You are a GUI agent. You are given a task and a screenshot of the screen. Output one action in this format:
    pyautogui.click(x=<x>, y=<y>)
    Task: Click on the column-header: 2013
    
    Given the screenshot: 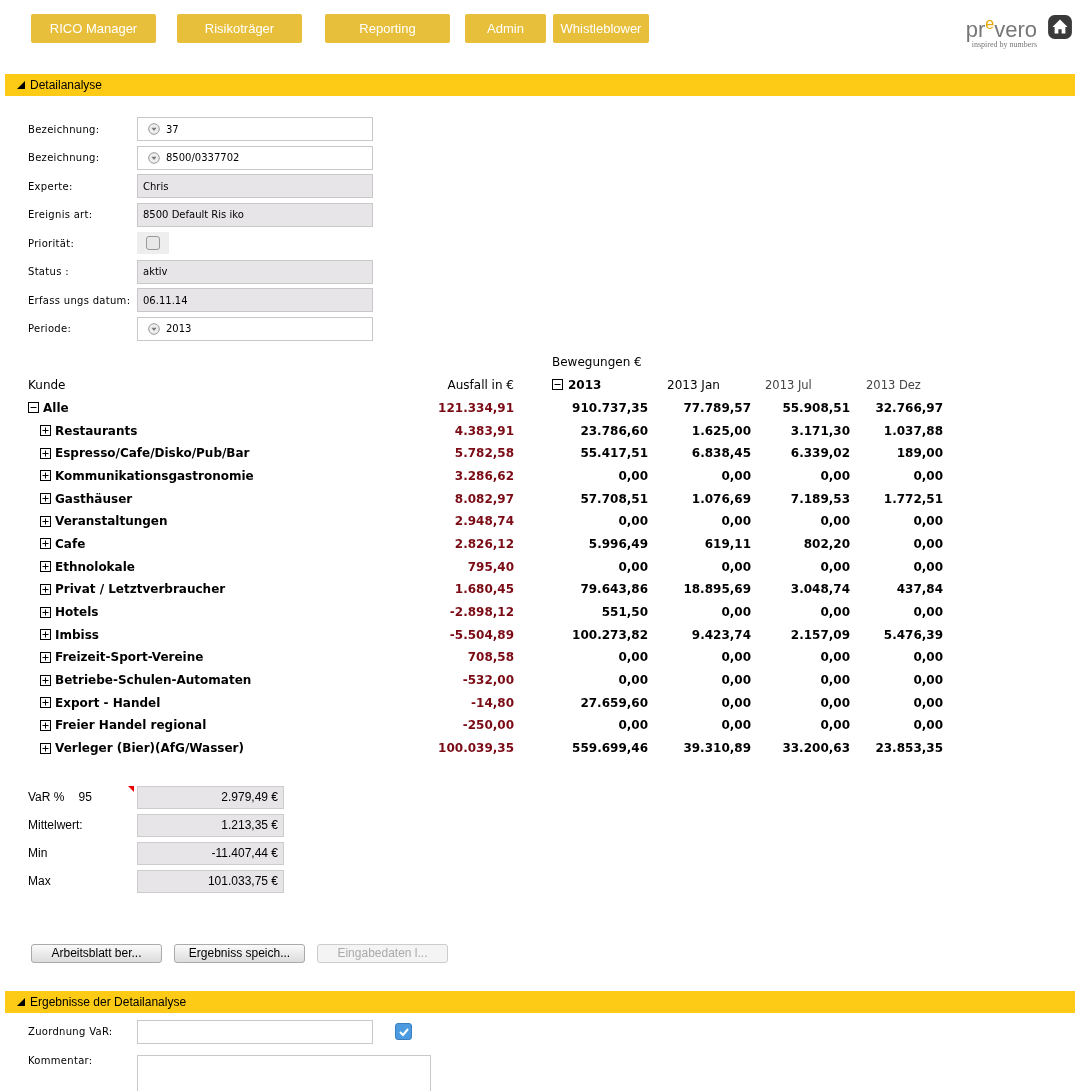 What is the action you would take?
    pyautogui.click(x=585, y=384)
    